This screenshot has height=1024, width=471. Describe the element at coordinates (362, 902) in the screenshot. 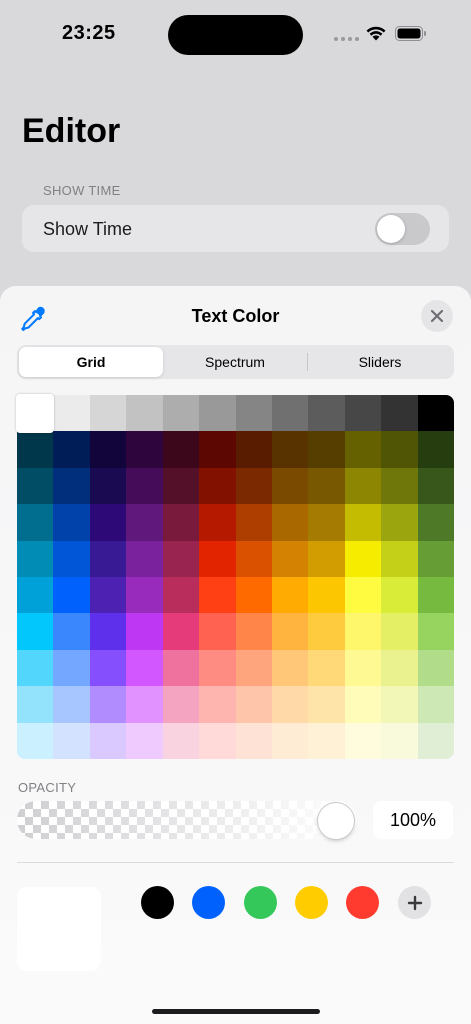

I see `saved-color-red` at that location.